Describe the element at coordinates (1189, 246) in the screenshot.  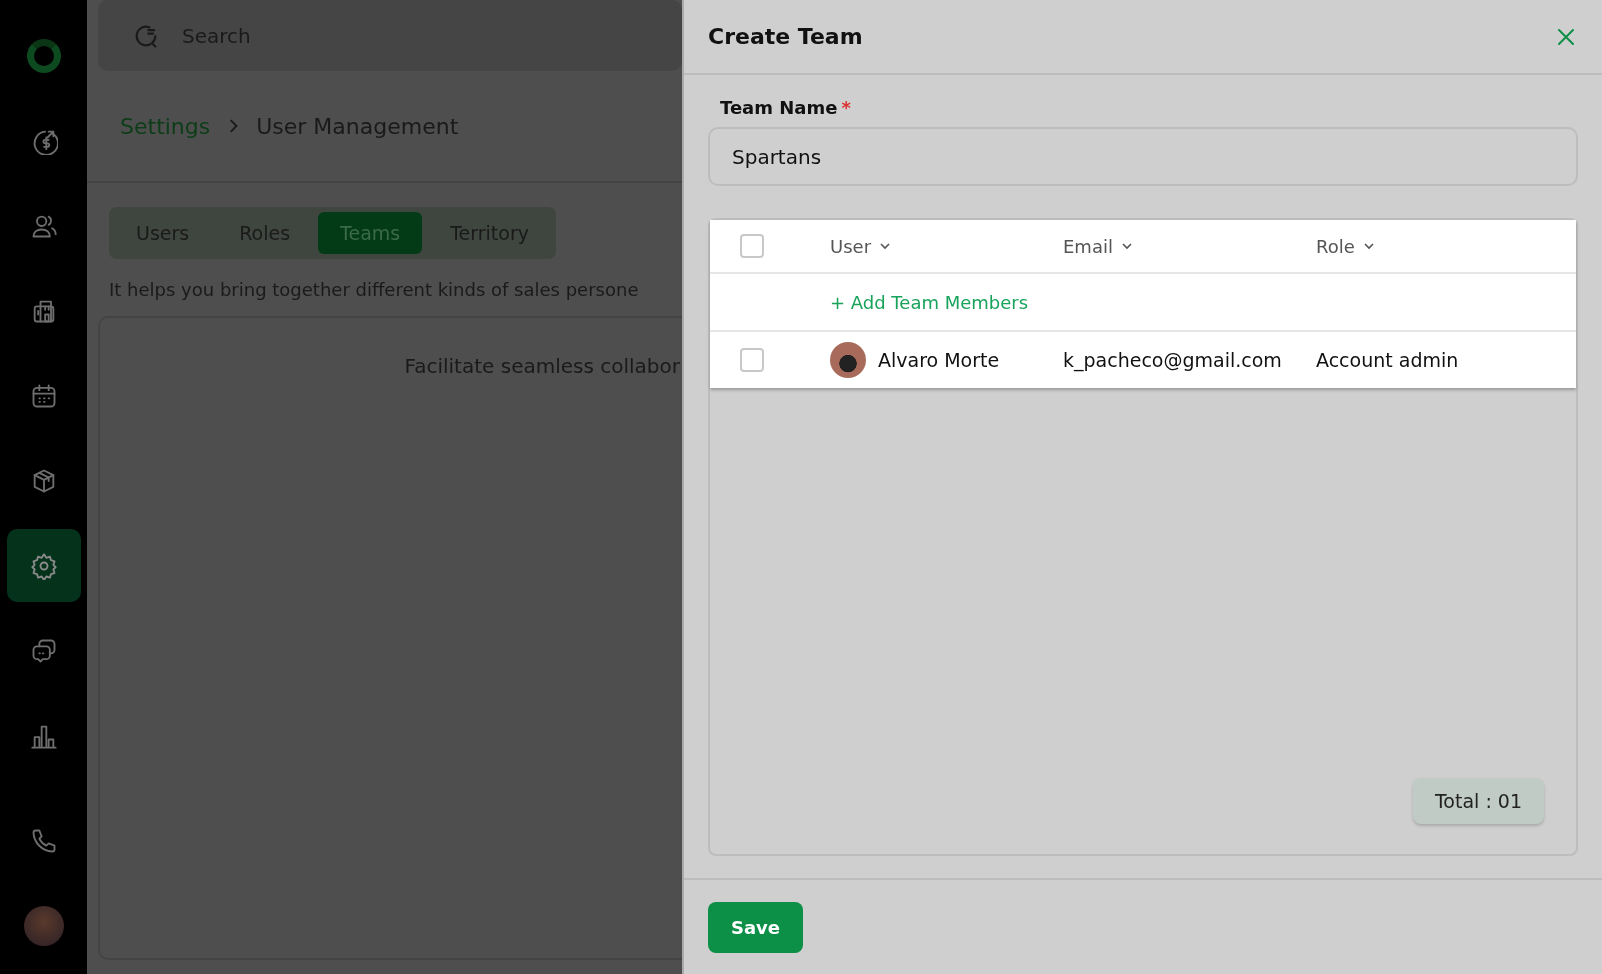
I see `column-header: Email` at that location.